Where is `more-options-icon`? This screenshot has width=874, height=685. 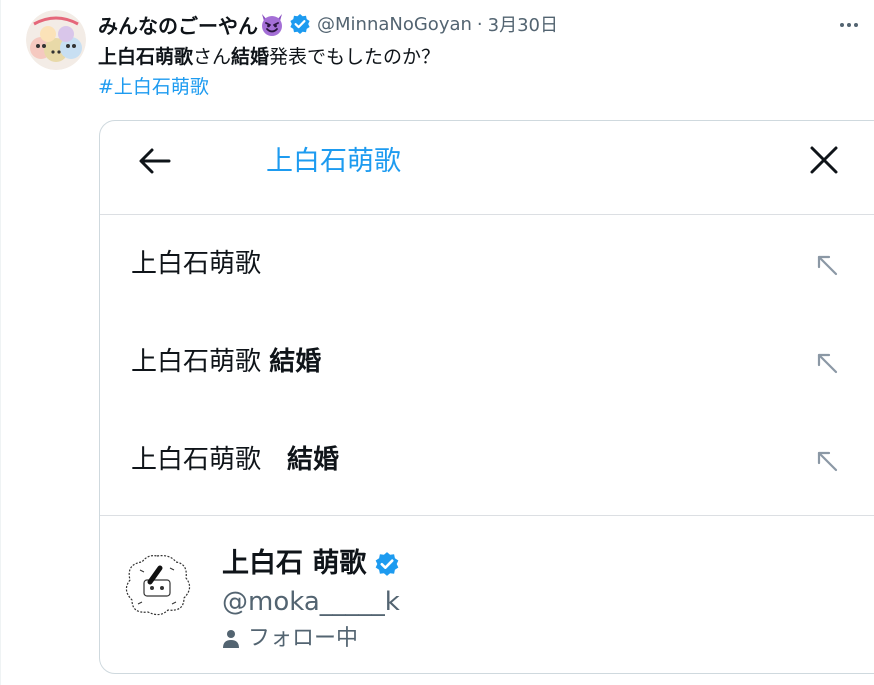 more-options-icon is located at coordinates (849, 25).